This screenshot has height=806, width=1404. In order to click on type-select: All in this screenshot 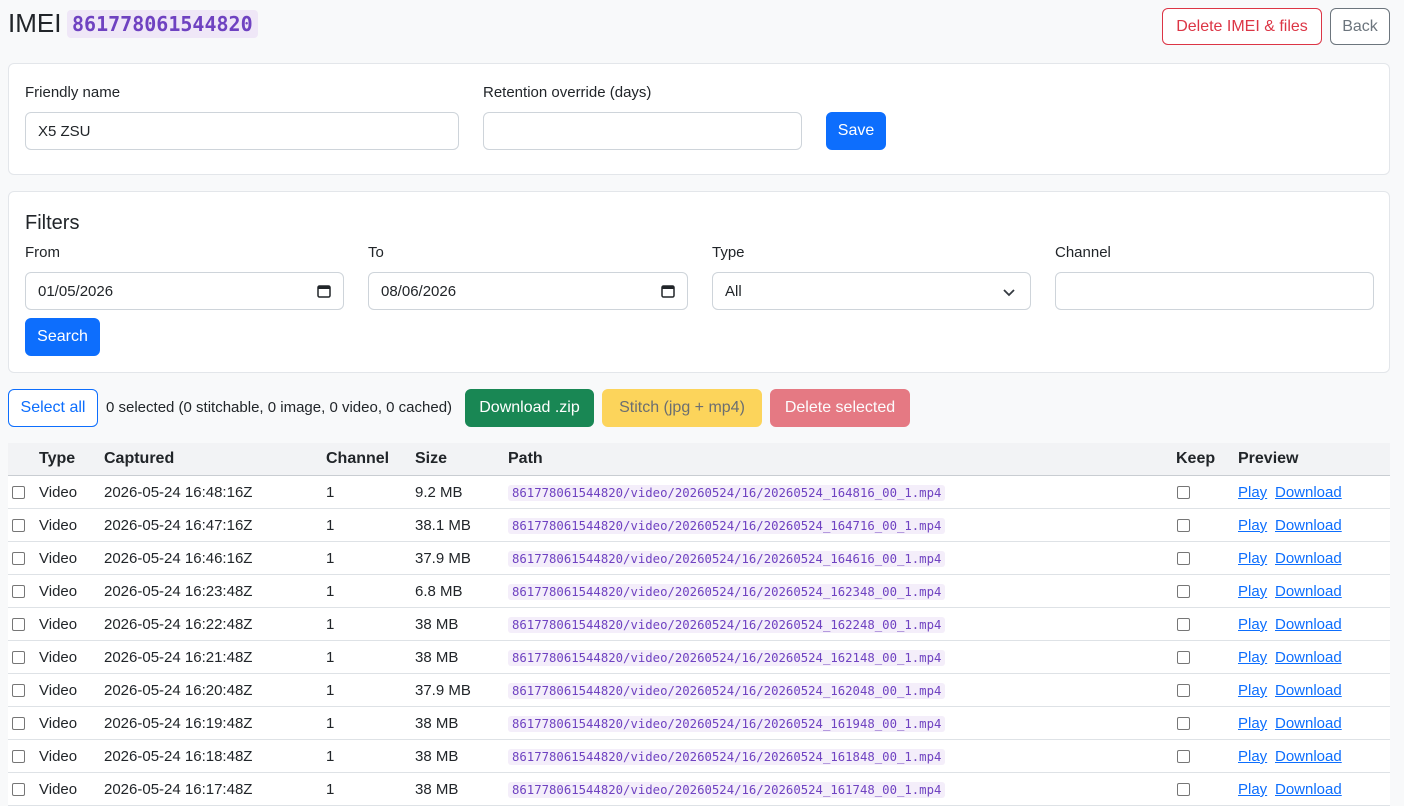, I will do `click(871, 291)`.